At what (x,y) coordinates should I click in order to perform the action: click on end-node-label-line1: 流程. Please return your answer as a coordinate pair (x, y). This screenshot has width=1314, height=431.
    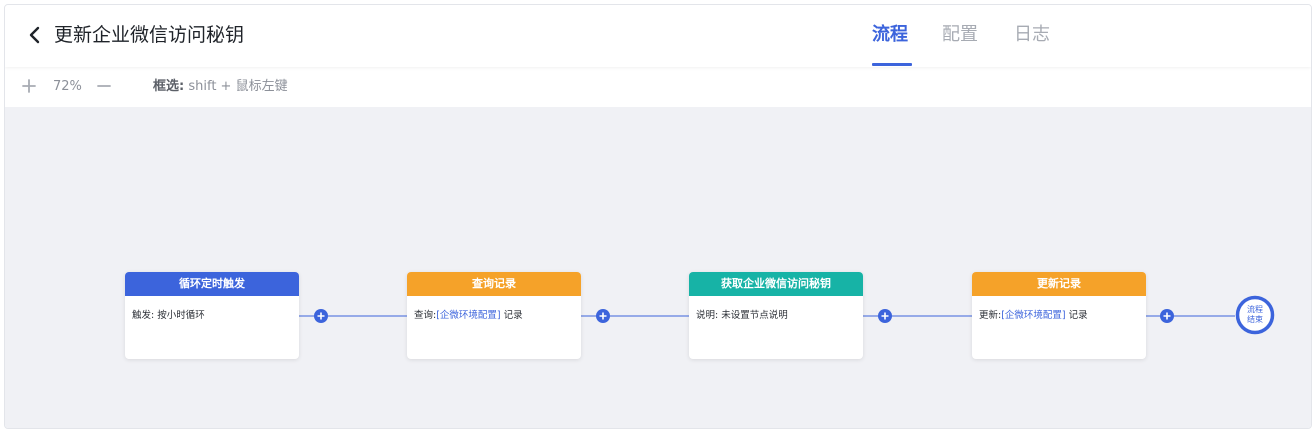
    Looking at the image, I should click on (1255, 309).